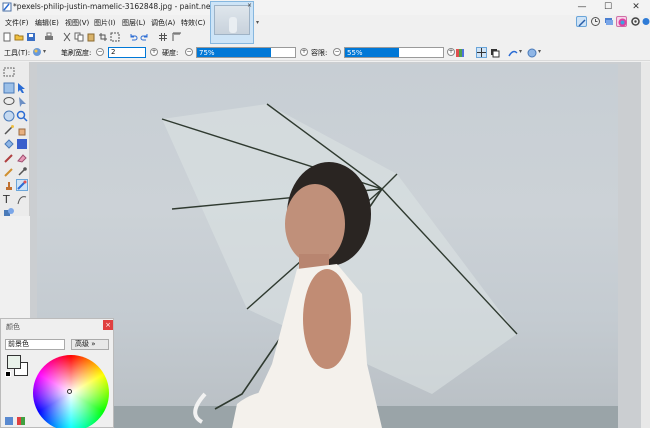  Describe the element at coordinates (394, 52) in the screenshot. I see `fill-slider: 55%` at that location.